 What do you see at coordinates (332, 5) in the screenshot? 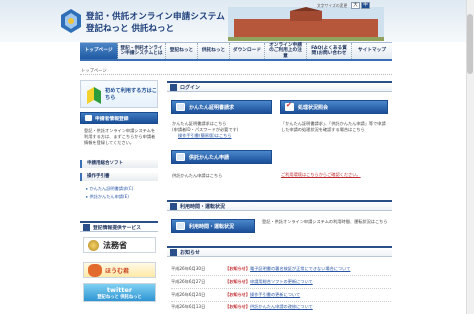
I see `font-size-label: 文字サイズの変更` at bounding box center [332, 5].